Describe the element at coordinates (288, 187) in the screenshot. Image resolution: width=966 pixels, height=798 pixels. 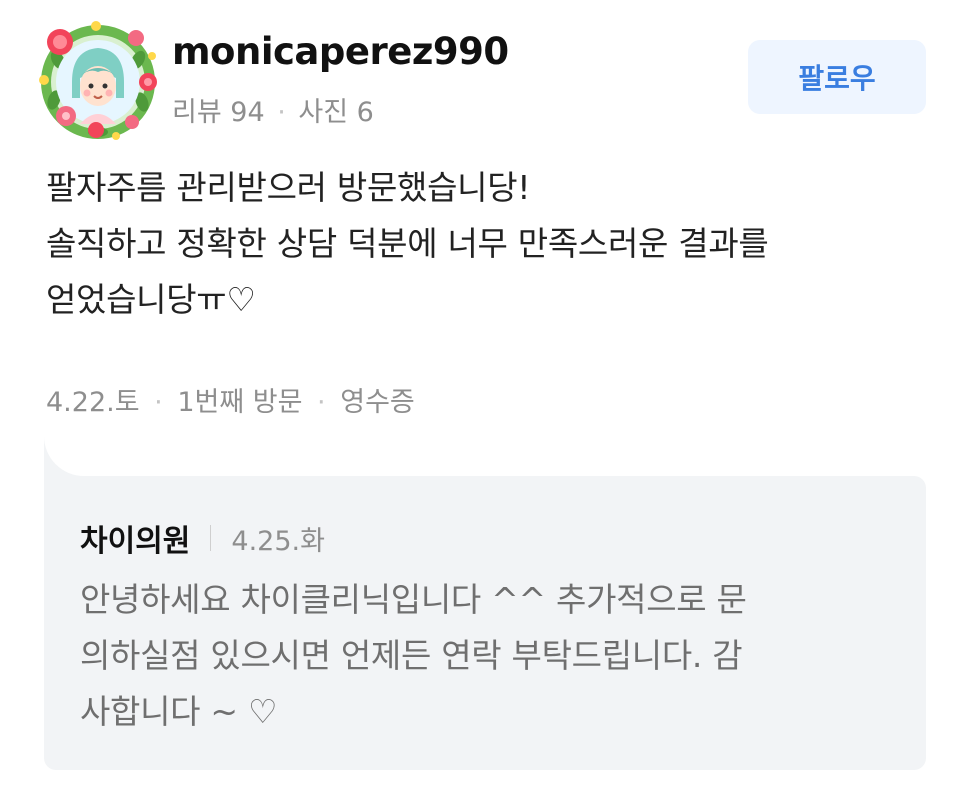
I see `review-line: 팔자주름 관리받으러 방문했습니당!` at that location.